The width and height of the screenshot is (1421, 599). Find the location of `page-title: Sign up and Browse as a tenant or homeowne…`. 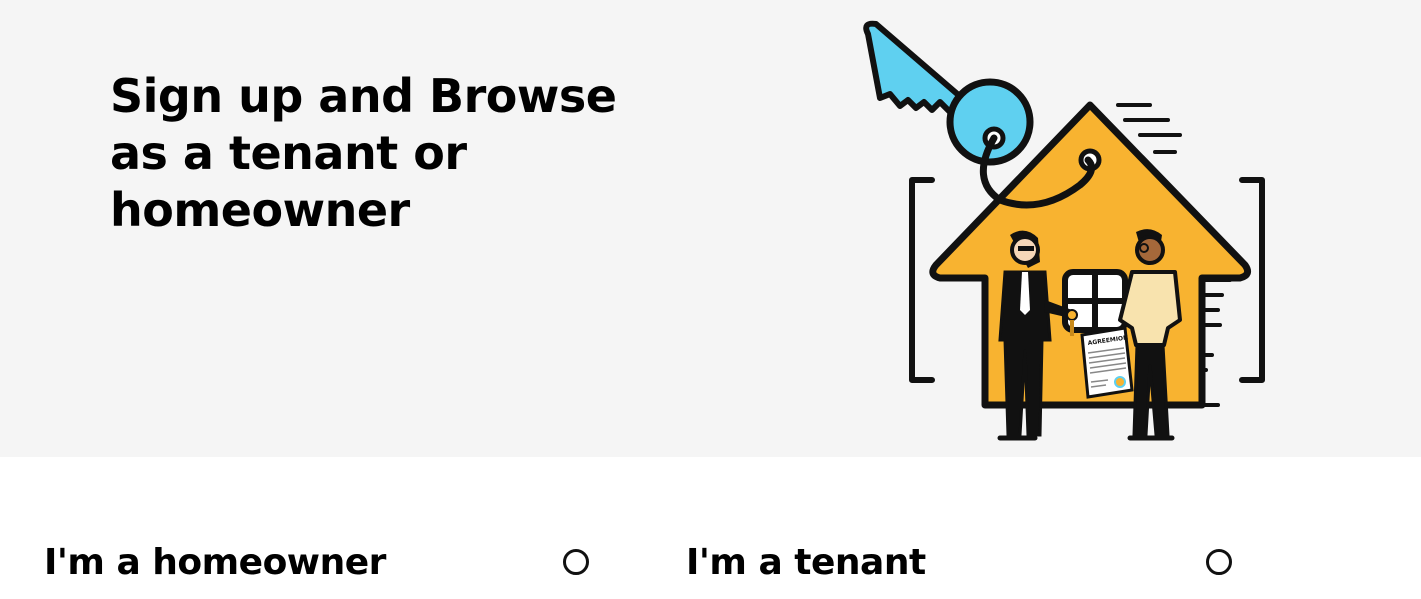

page-title: Sign up and Browse as a tenant or homeowne… is located at coordinates (370, 153).